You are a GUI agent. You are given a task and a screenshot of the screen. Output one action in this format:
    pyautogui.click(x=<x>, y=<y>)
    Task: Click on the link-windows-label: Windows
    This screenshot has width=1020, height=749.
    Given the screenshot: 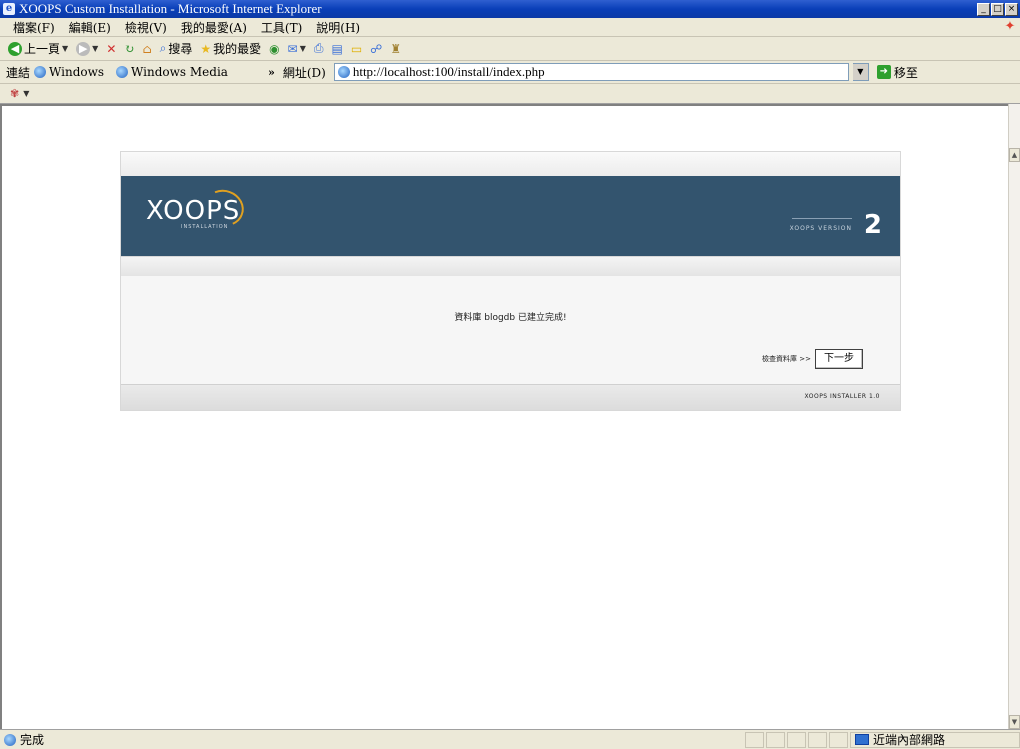 What is the action you would take?
    pyautogui.click(x=77, y=72)
    